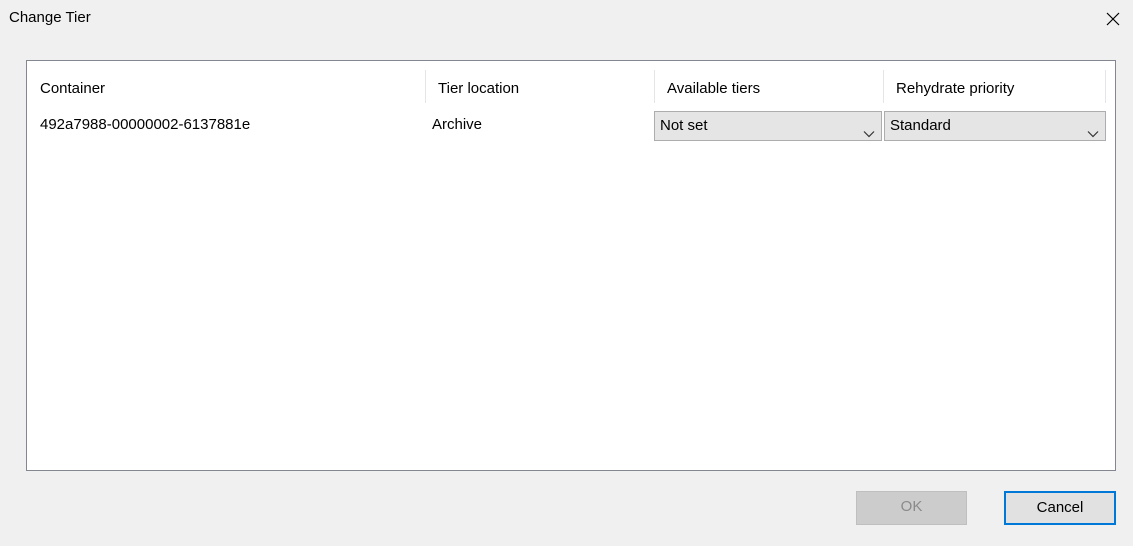 Image resolution: width=1133 pixels, height=546 pixels. What do you see at coordinates (539, 82) in the screenshot?
I see `column-header-tier-location: Tier location` at bounding box center [539, 82].